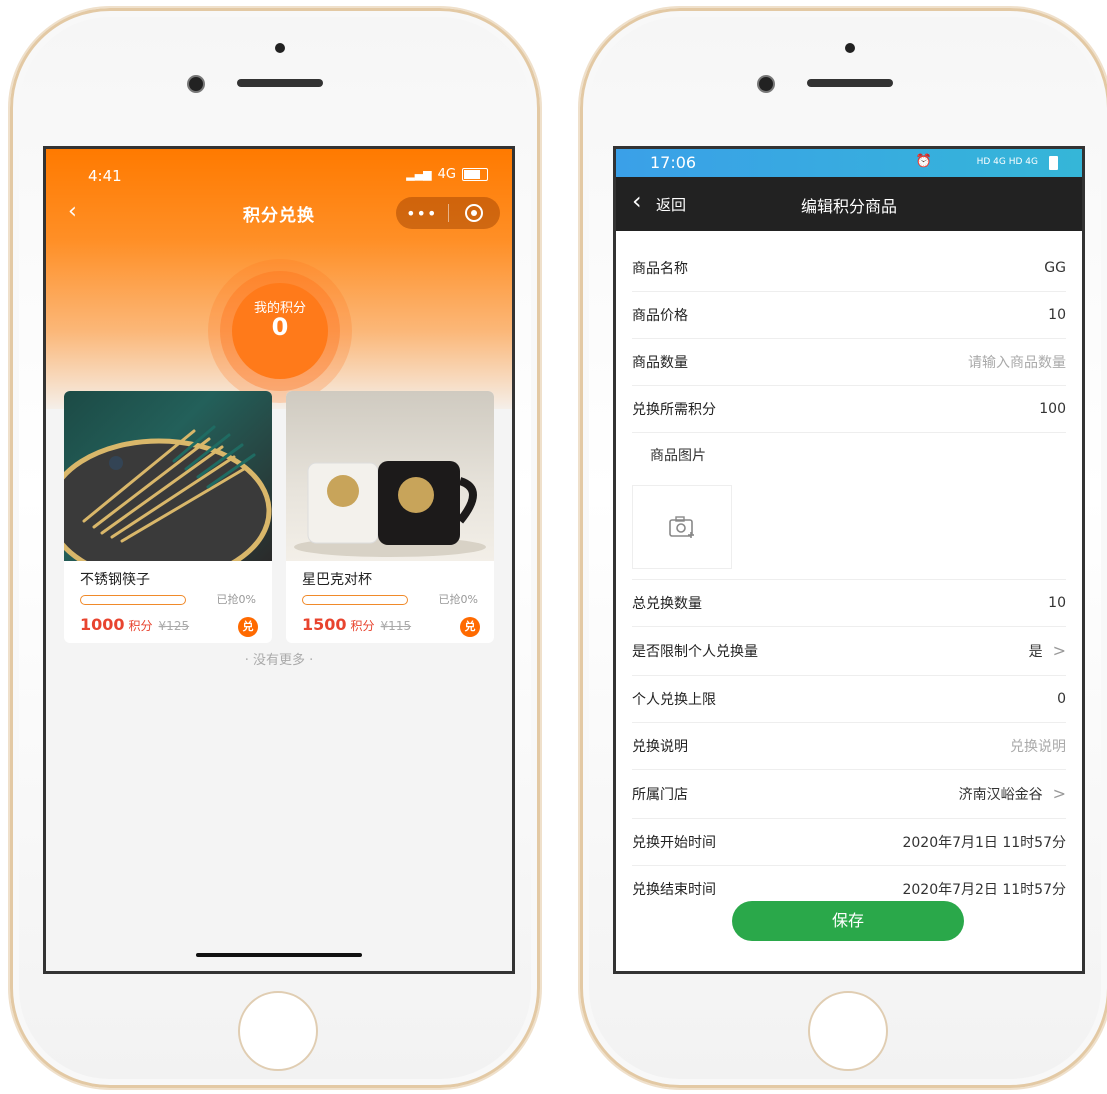 The image size is (1107, 1094). Describe the element at coordinates (674, 843) in the screenshot. I see `field-label: 兑换开始时间` at that location.